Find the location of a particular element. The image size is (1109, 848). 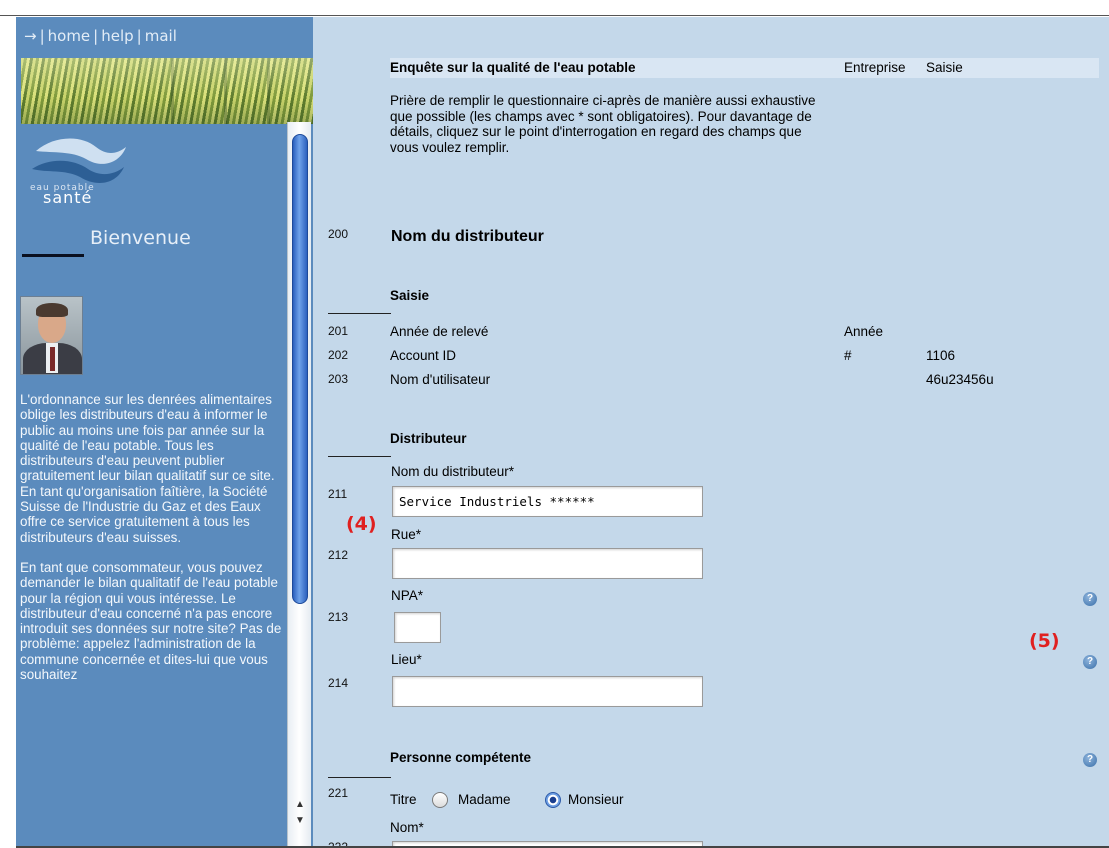

row-value-username: 46u23456u is located at coordinates (960, 379).